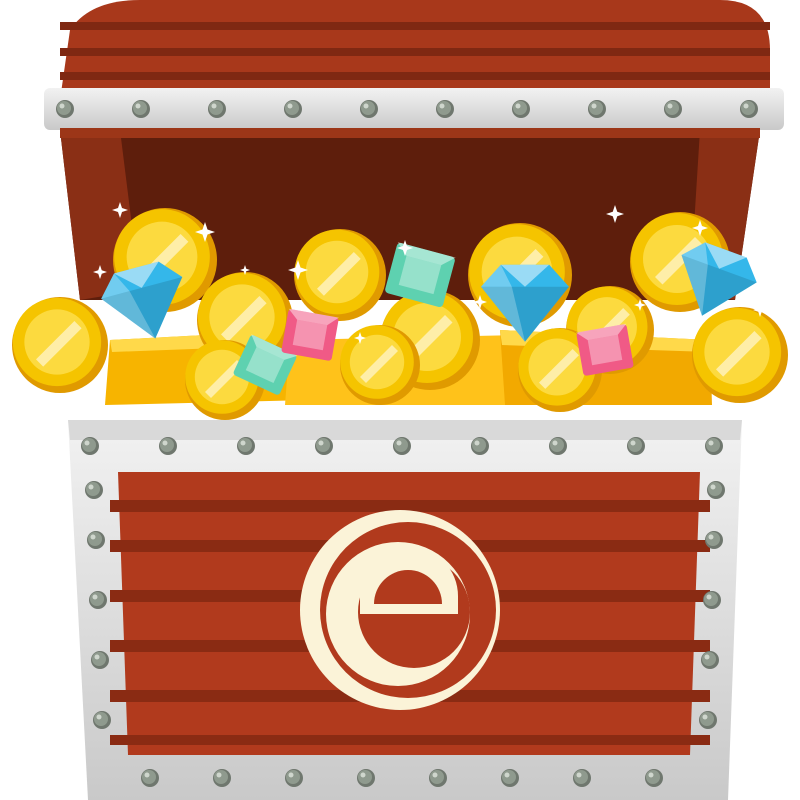 The image size is (800, 800). I want to click on brand-logo, so click(400, 610).